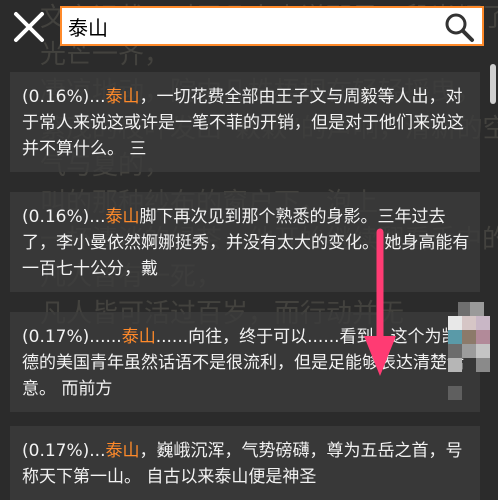  I want to click on close-button, so click(29, 27).